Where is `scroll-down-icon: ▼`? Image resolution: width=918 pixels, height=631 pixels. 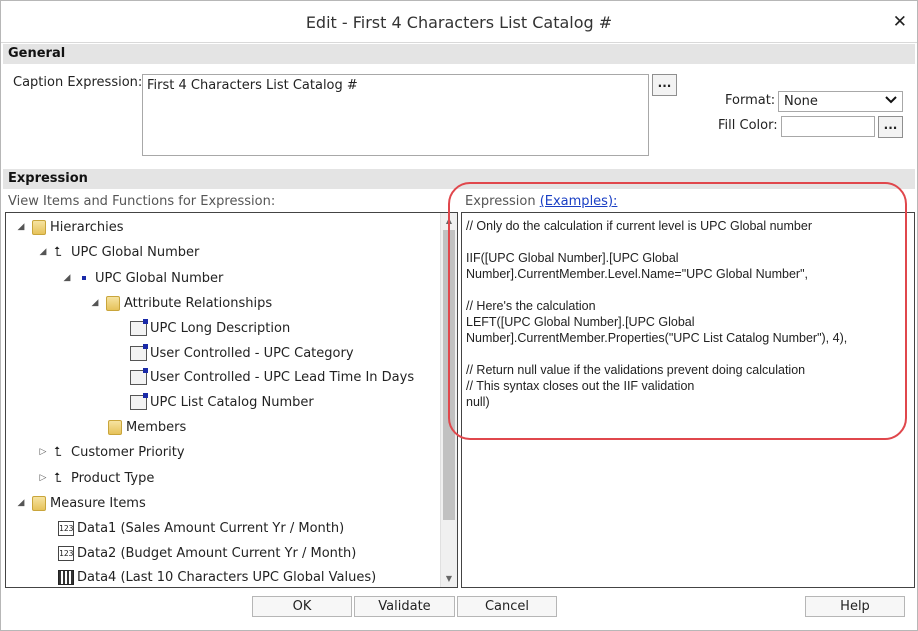
scroll-down-icon: ▼ is located at coordinates (449, 579).